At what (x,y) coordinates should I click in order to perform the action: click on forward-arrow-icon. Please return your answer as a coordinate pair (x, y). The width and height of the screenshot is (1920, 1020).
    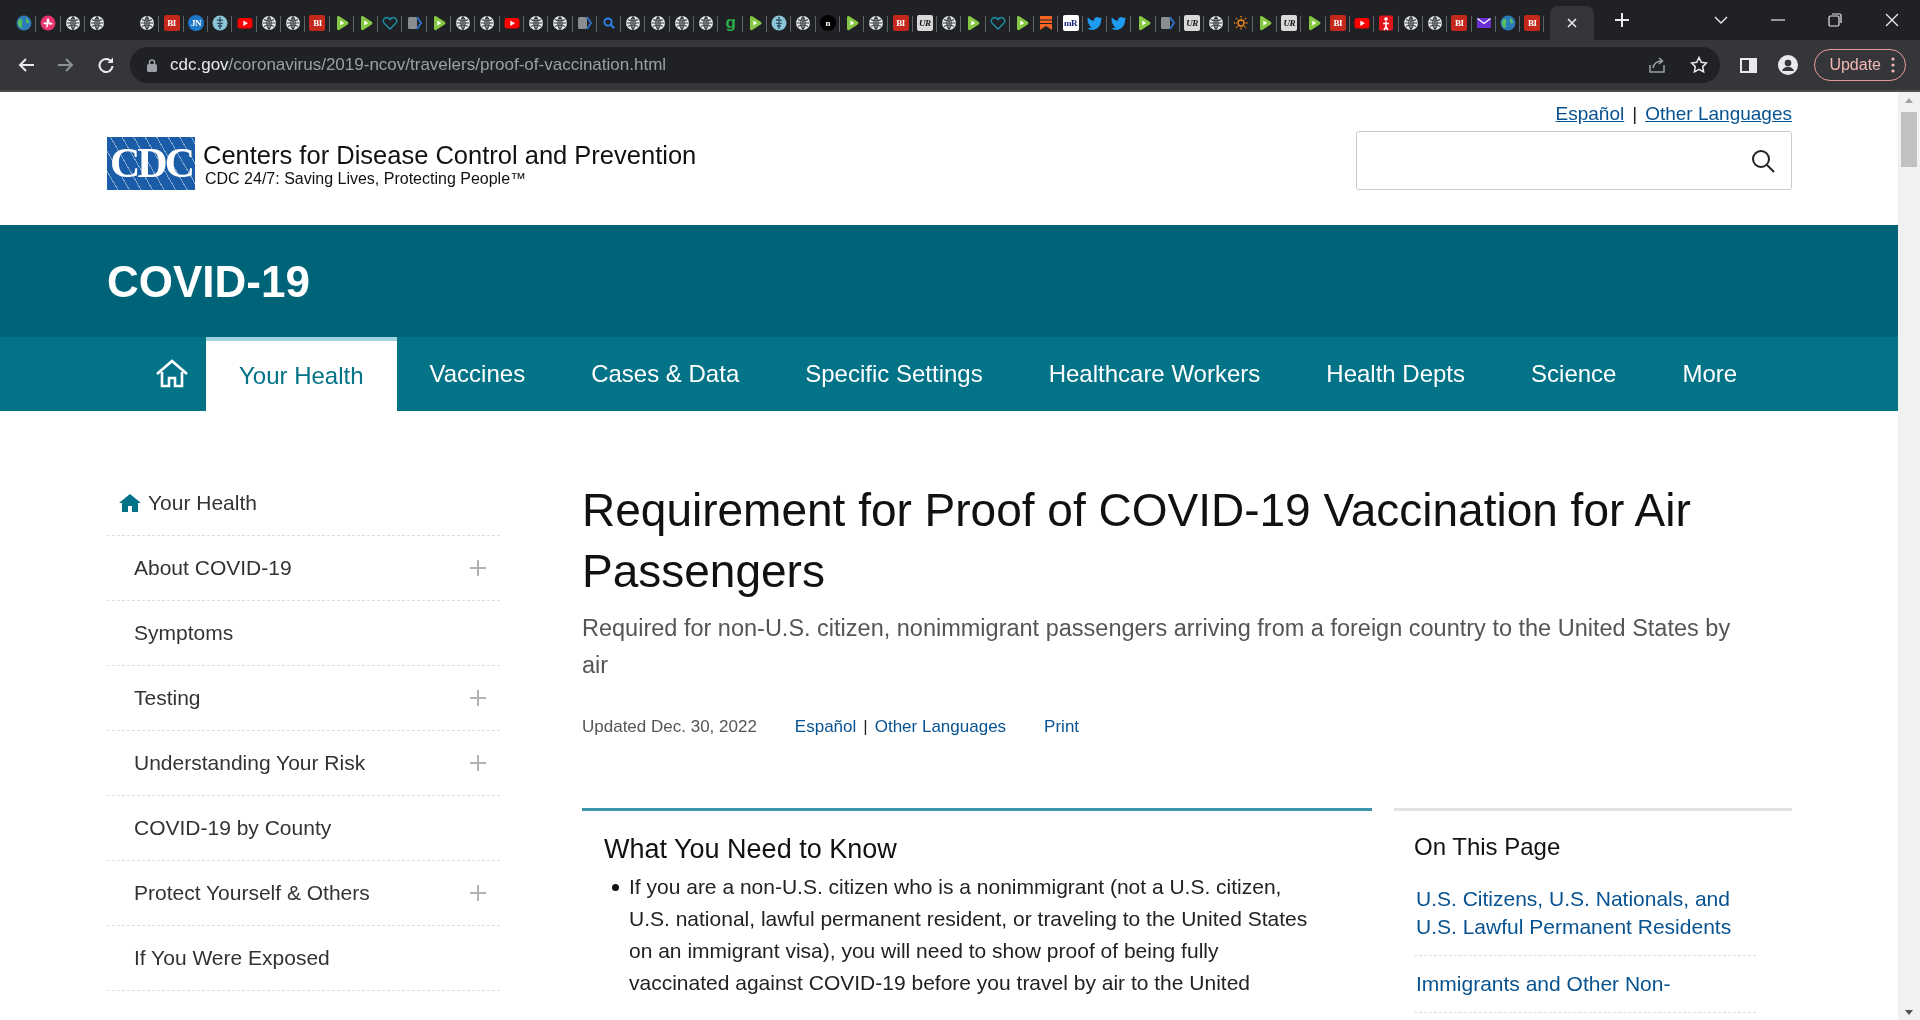
    Looking at the image, I should click on (66, 65).